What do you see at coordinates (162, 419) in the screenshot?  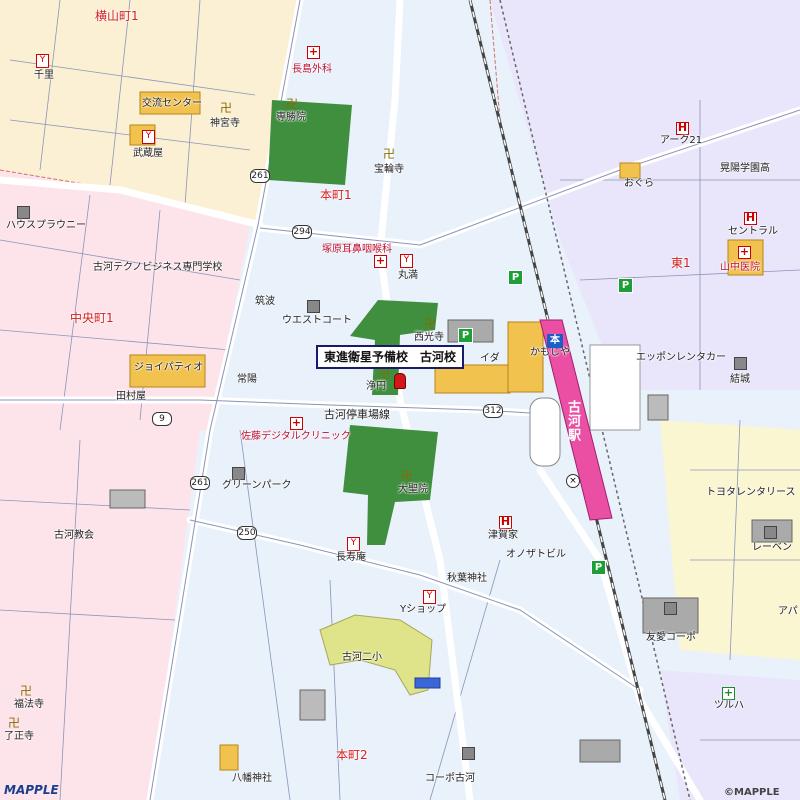 I see `route-shield: 9` at bounding box center [162, 419].